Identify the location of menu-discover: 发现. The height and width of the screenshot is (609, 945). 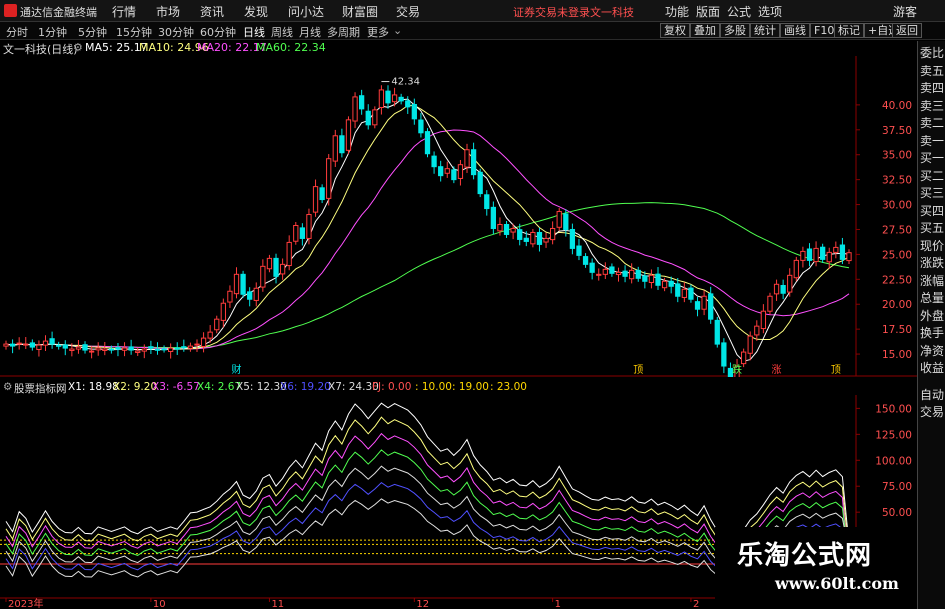
(256, 11).